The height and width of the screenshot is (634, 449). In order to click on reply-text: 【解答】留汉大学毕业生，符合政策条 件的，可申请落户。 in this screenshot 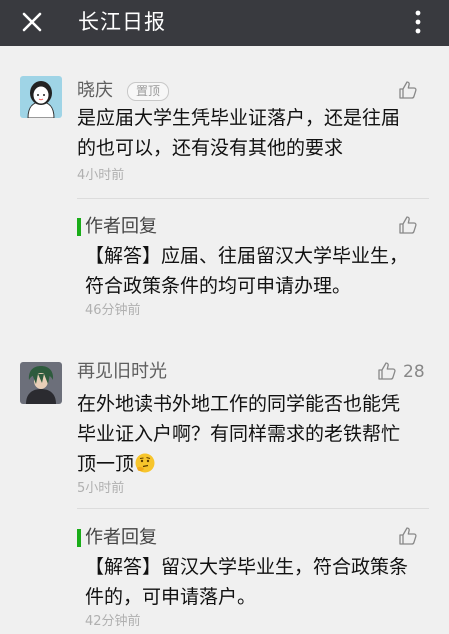, I will do `click(255, 582)`.